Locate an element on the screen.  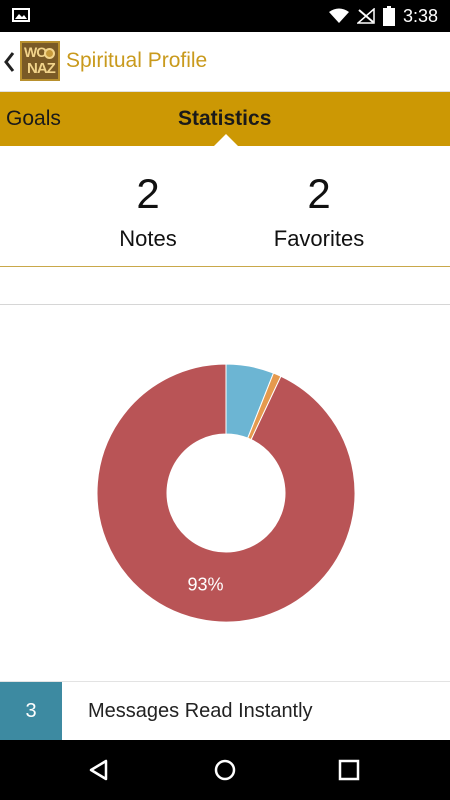
status-bar: 3:38 is located at coordinates (225, 16).